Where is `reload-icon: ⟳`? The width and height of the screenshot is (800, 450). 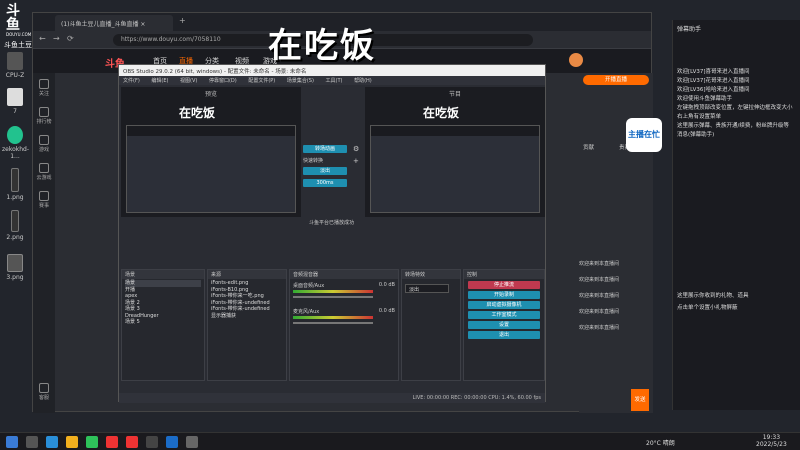 reload-icon: ⟳ is located at coordinates (70, 38).